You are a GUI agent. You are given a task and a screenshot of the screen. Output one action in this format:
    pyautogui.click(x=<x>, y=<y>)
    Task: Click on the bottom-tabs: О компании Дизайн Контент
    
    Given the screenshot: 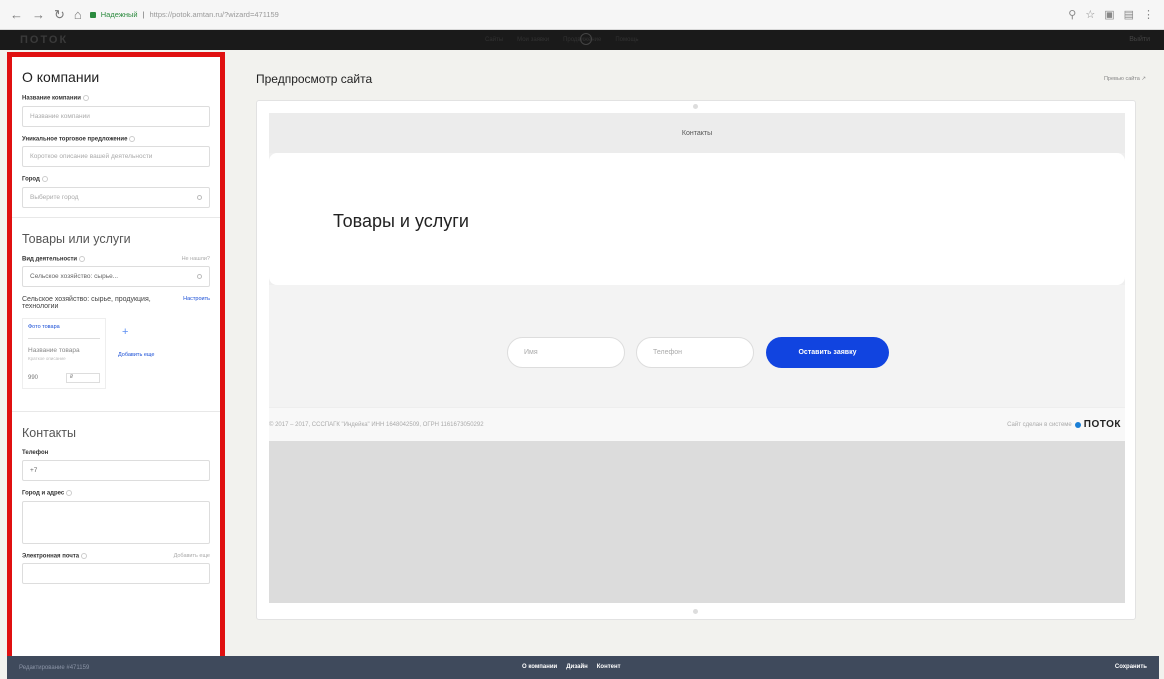 What is the action you would take?
    pyautogui.click(x=571, y=667)
    